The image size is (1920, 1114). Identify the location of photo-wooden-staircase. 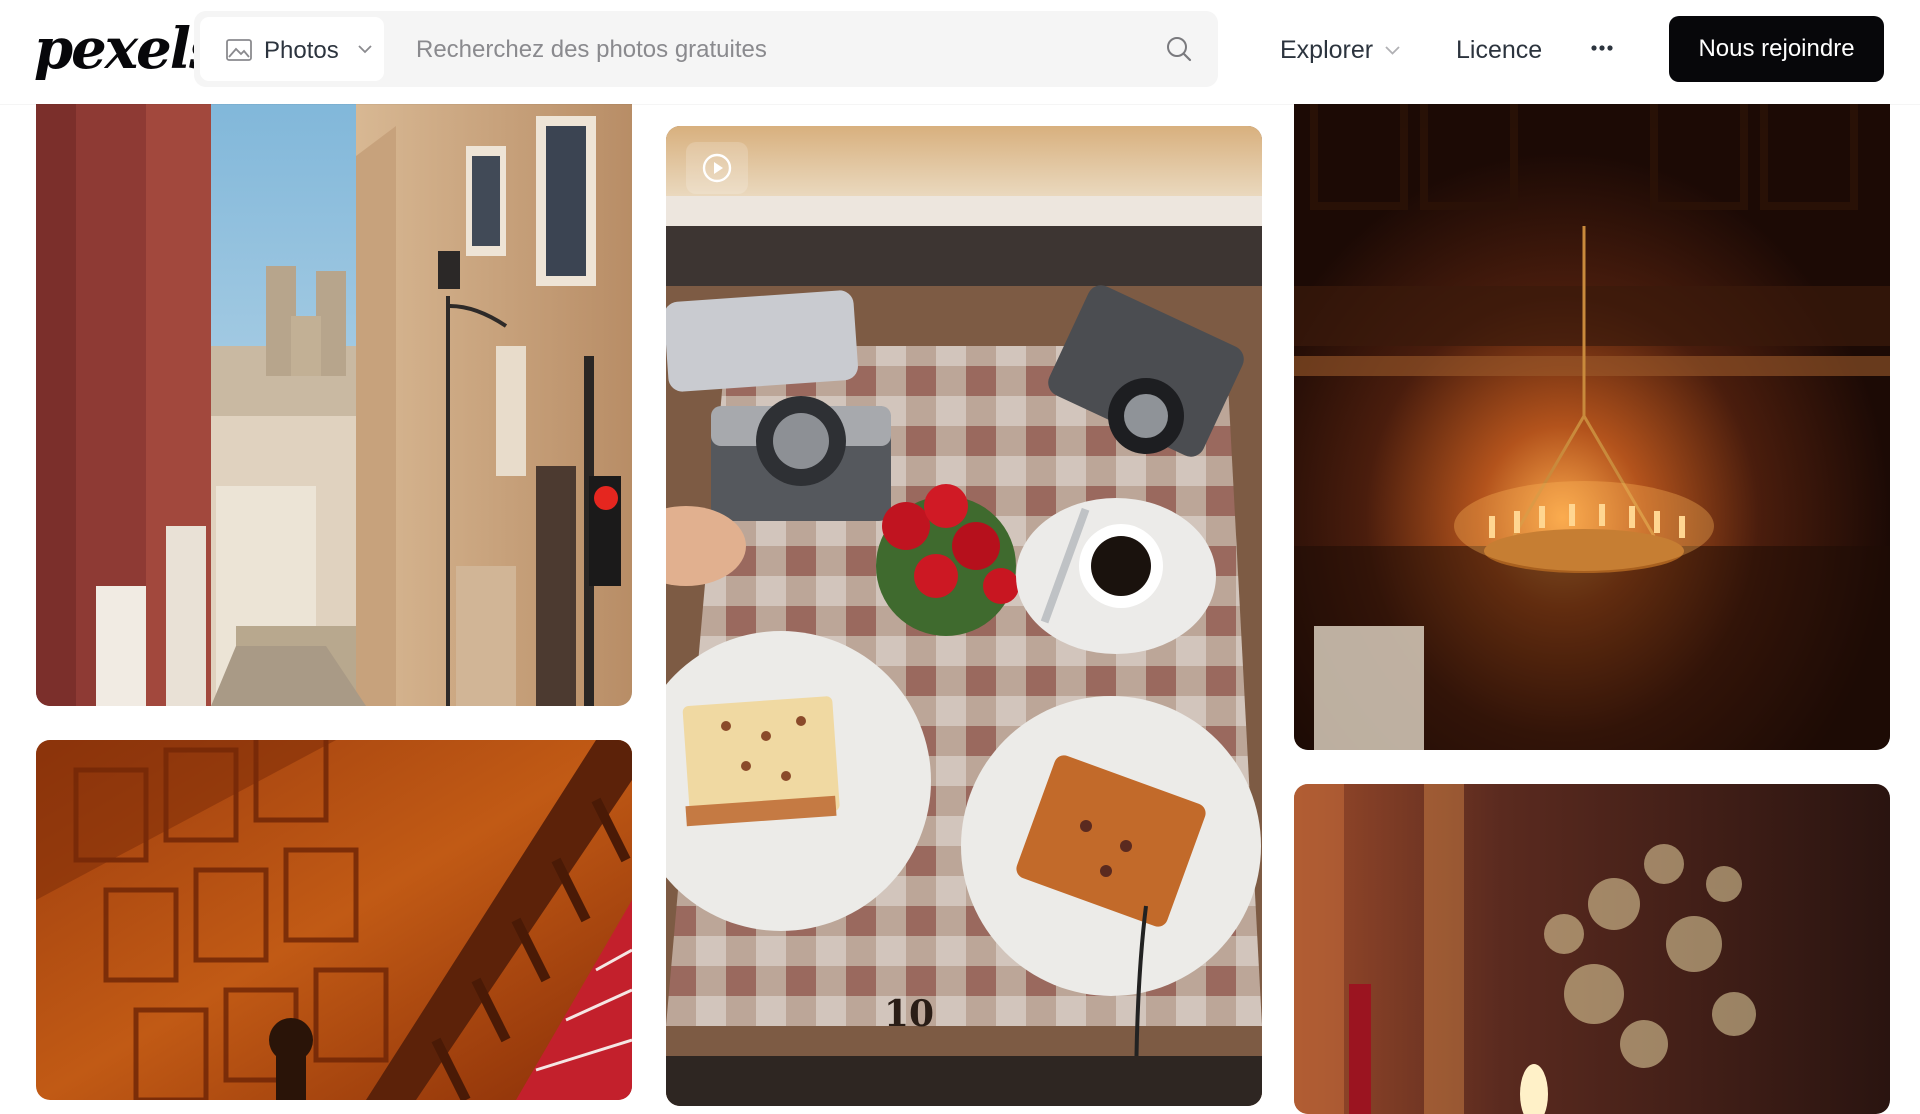
(334, 920).